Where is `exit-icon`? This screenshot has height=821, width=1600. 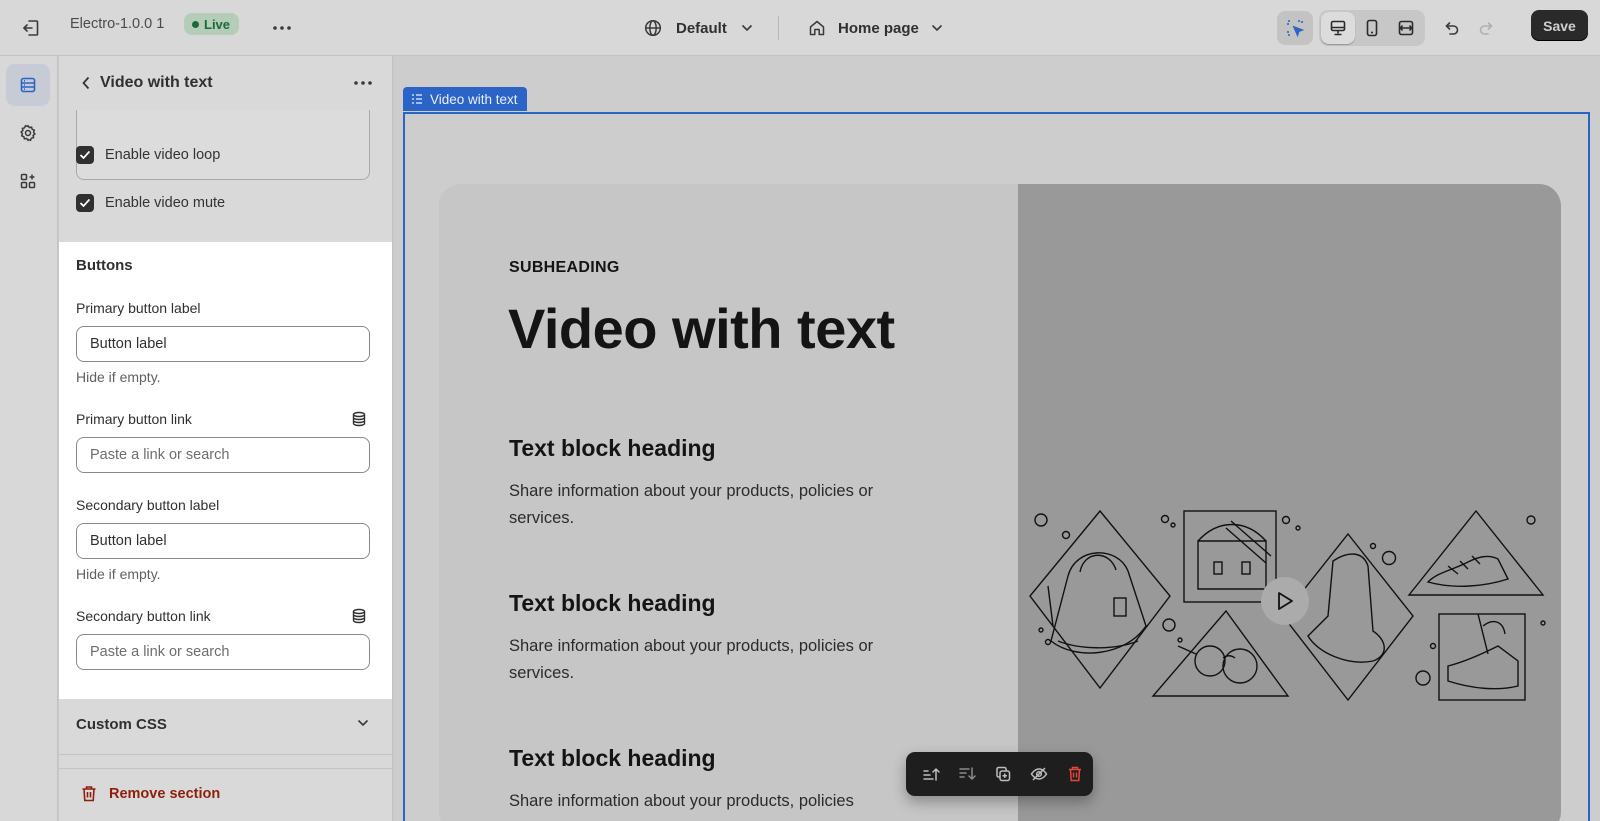 exit-icon is located at coordinates (31, 28).